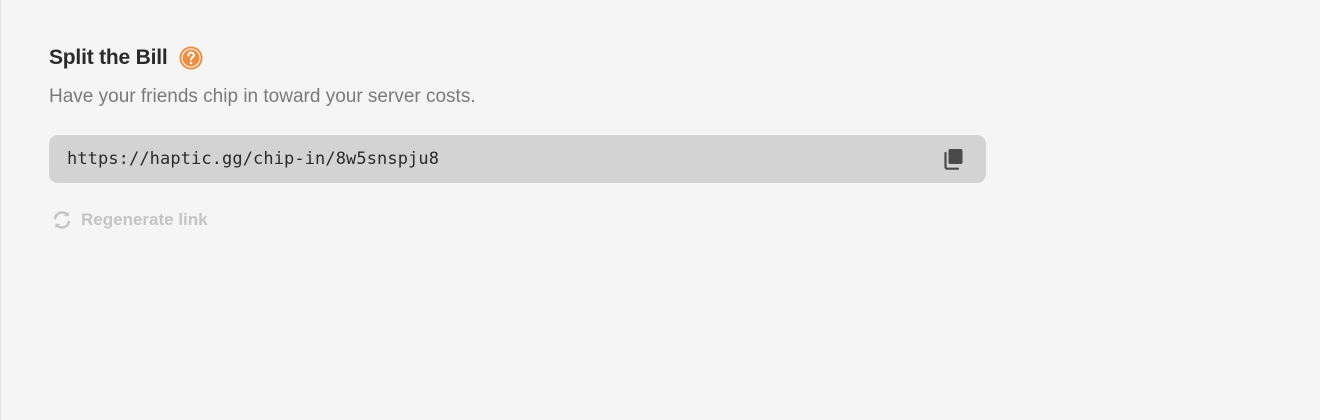  Describe the element at coordinates (953, 159) in the screenshot. I see `copy-icon` at that location.